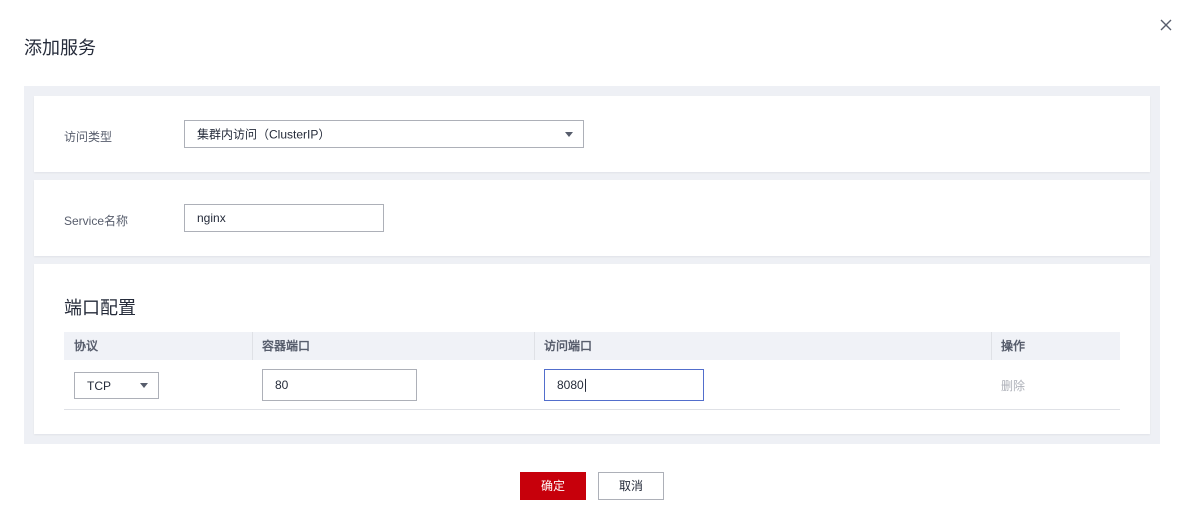 The image size is (1185, 530). What do you see at coordinates (282, 385) in the screenshot?
I see `container-port-value: 80` at bounding box center [282, 385].